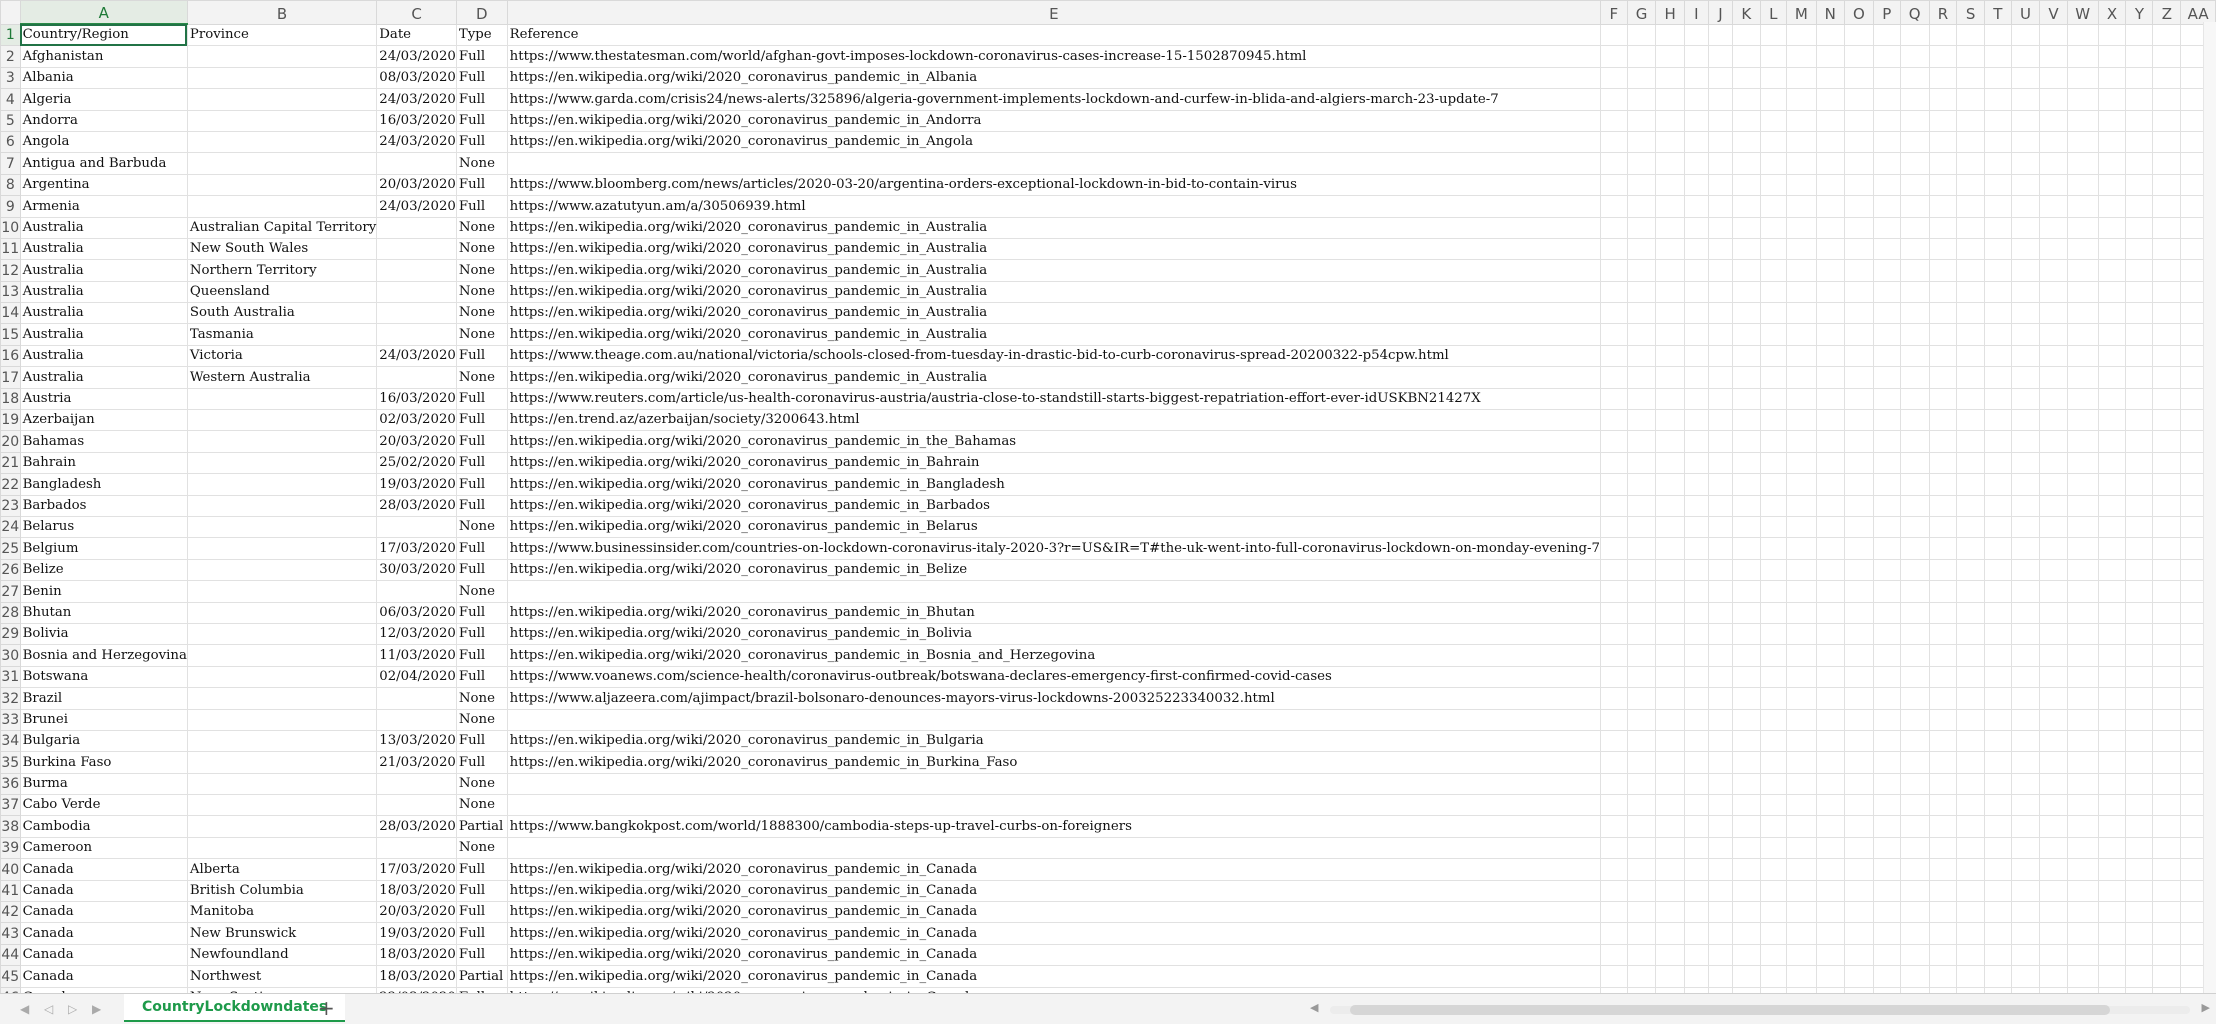  Describe the element at coordinates (1670, 12) in the screenshot. I see `column-header: H` at that location.